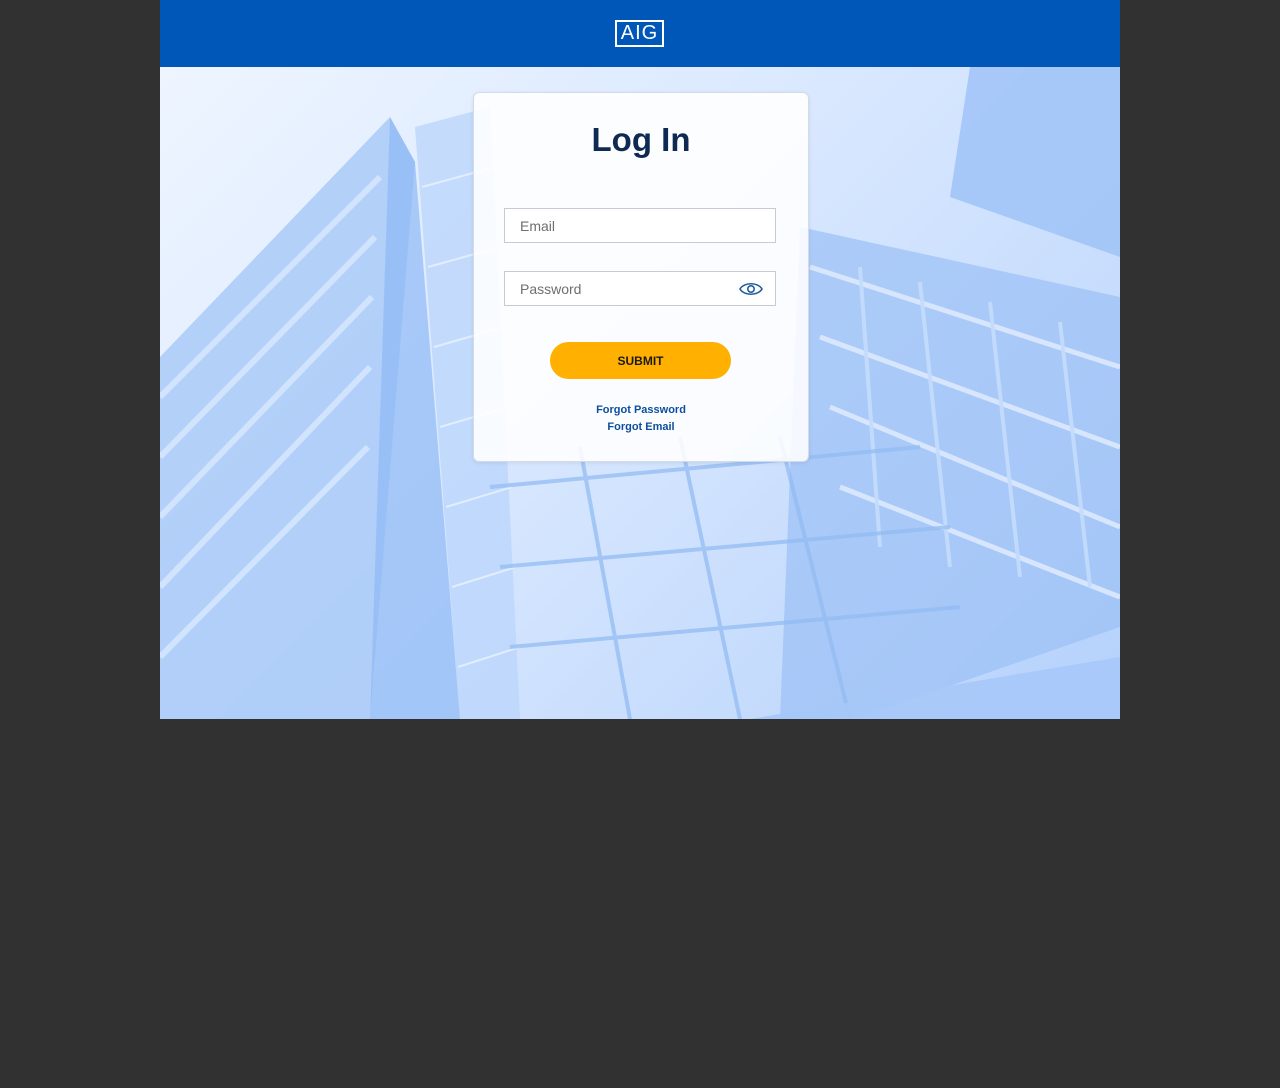 The image size is (1280, 1088). What do you see at coordinates (751, 289) in the screenshot?
I see `eye-icon` at bounding box center [751, 289].